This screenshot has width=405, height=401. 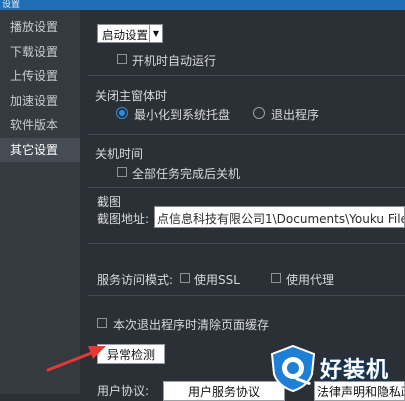 I want to click on sidebar-item-other: 其它设置, so click(x=40, y=149).